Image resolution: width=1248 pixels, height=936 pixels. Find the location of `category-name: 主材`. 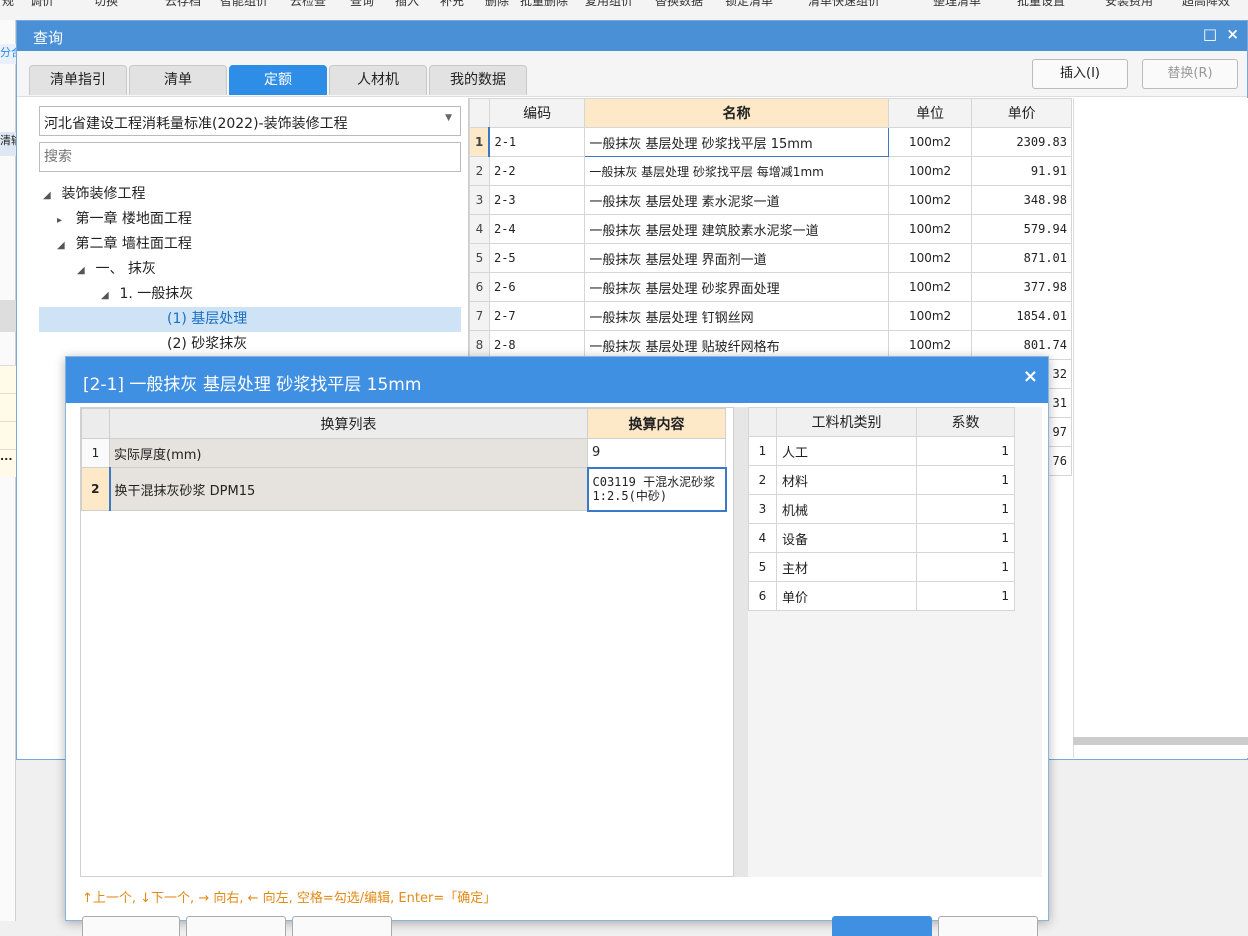

category-name: 主材 is located at coordinates (846, 567).